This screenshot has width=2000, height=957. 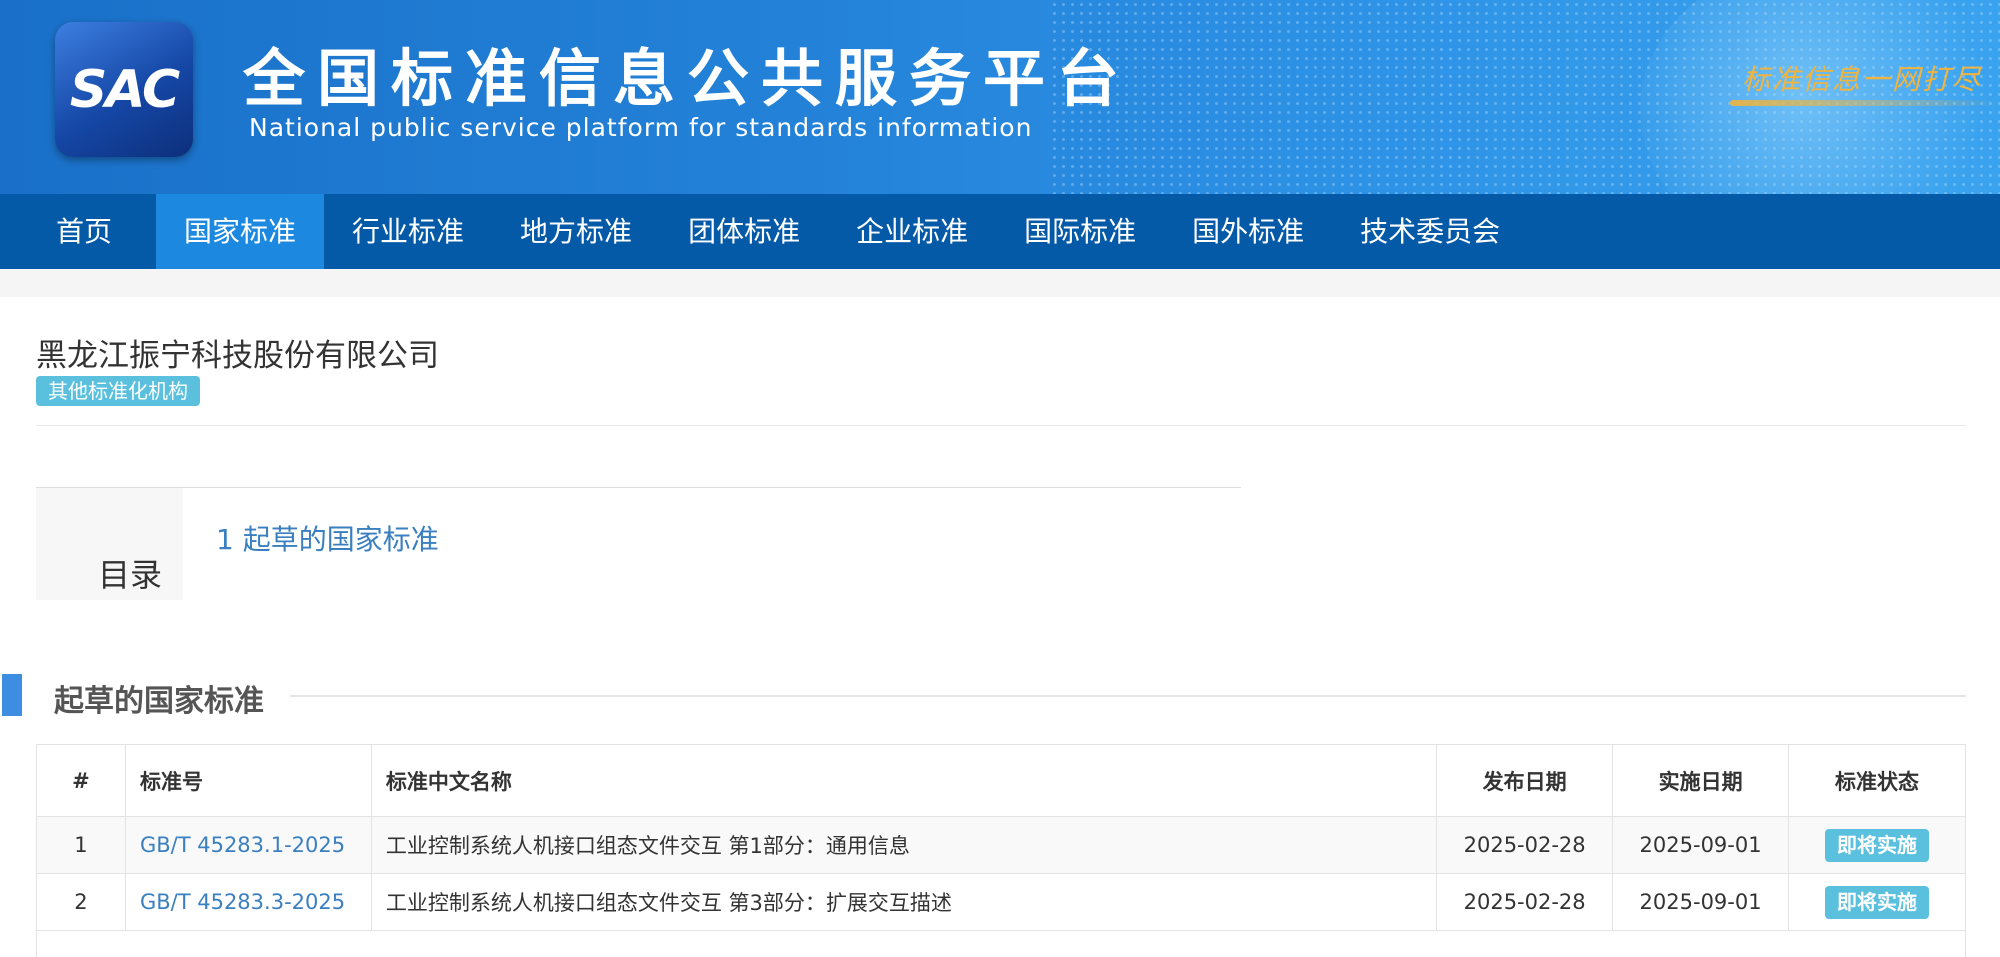 What do you see at coordinates (81, 902) in the screenshot?
I see `row-index: 2` at bounding box center [81, 902].